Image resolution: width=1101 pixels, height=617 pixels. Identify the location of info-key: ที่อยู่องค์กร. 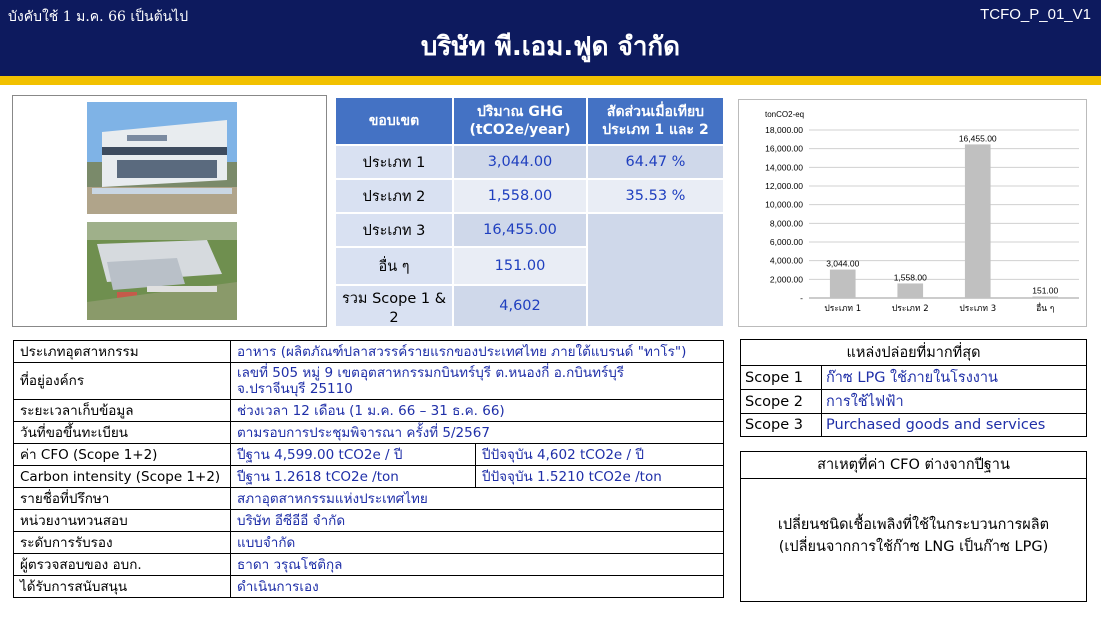
(122, 381).